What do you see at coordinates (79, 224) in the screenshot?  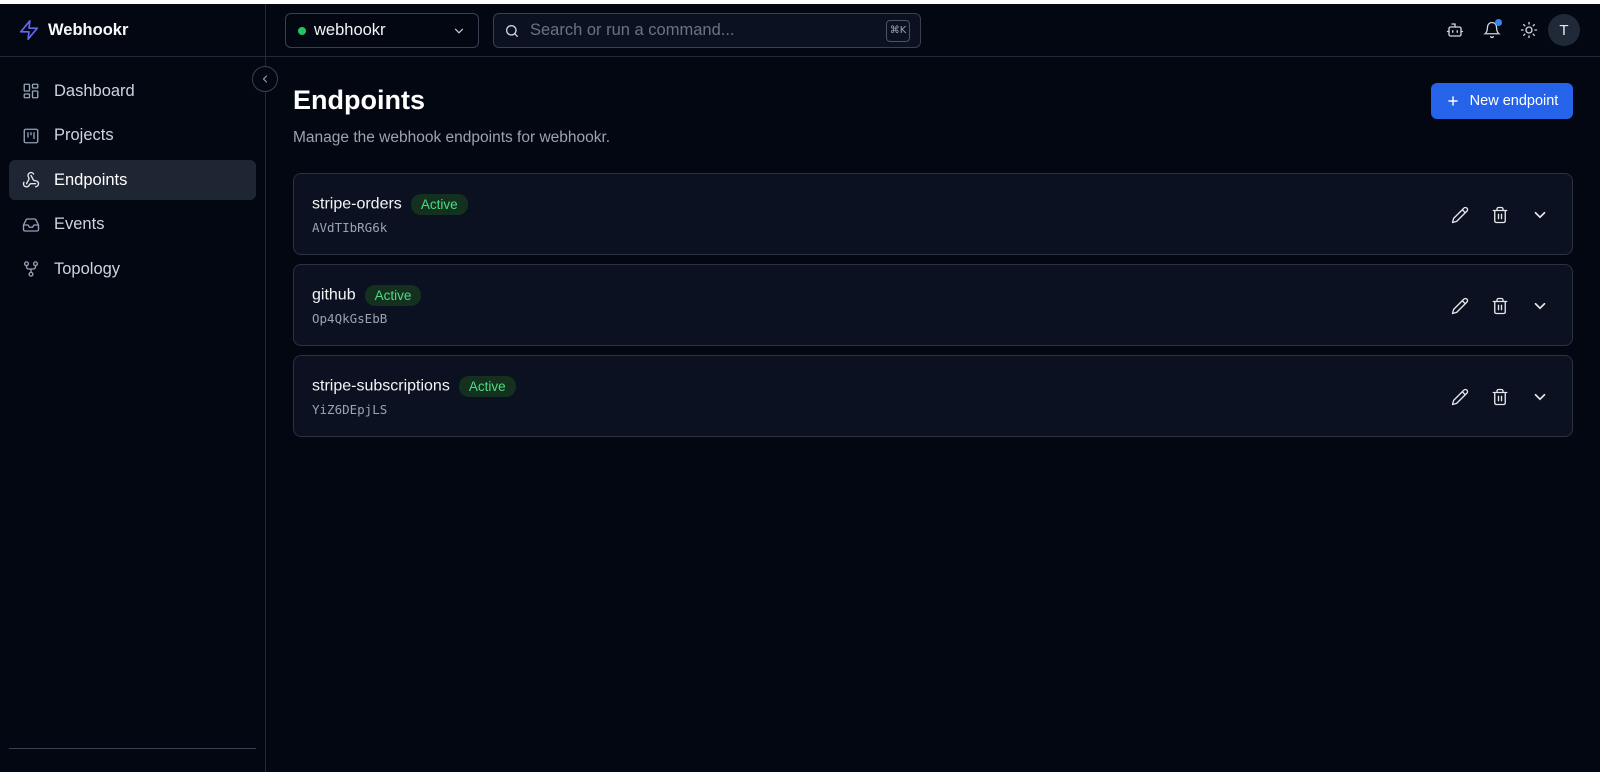 I see `sidebar-item-label: Events` at bounding box center [79, 224].